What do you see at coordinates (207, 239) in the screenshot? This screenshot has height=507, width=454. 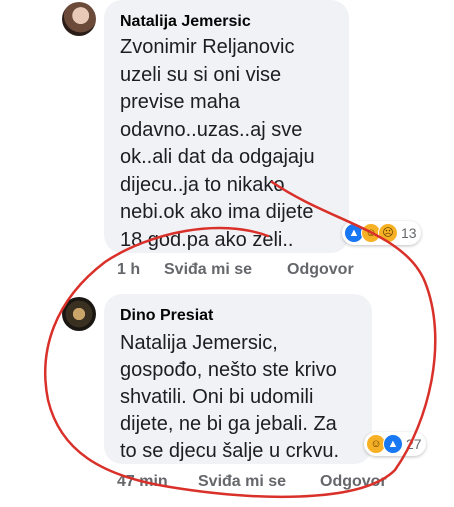 I see `comment-line: 18 god.pa ako zeli..` at bounding box center [207, 239].